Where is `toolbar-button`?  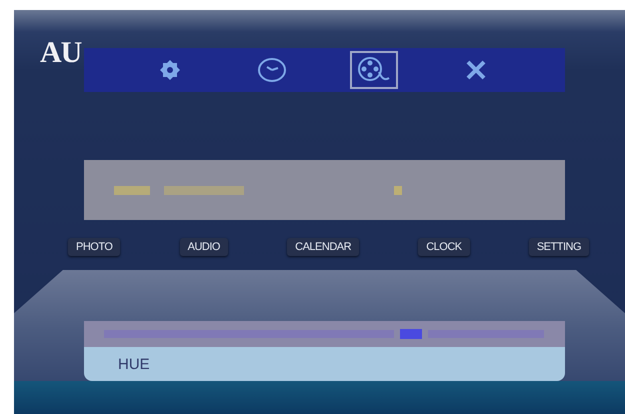
toolbar-button is located at coordinates (374, 70).